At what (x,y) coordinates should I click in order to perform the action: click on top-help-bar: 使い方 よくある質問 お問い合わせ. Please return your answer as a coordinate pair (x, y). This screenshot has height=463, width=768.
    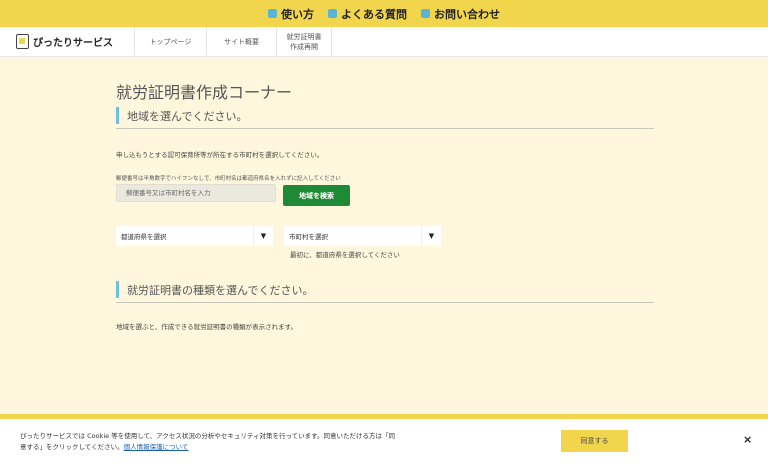
    Looking at the image, I should click on (384, 13).